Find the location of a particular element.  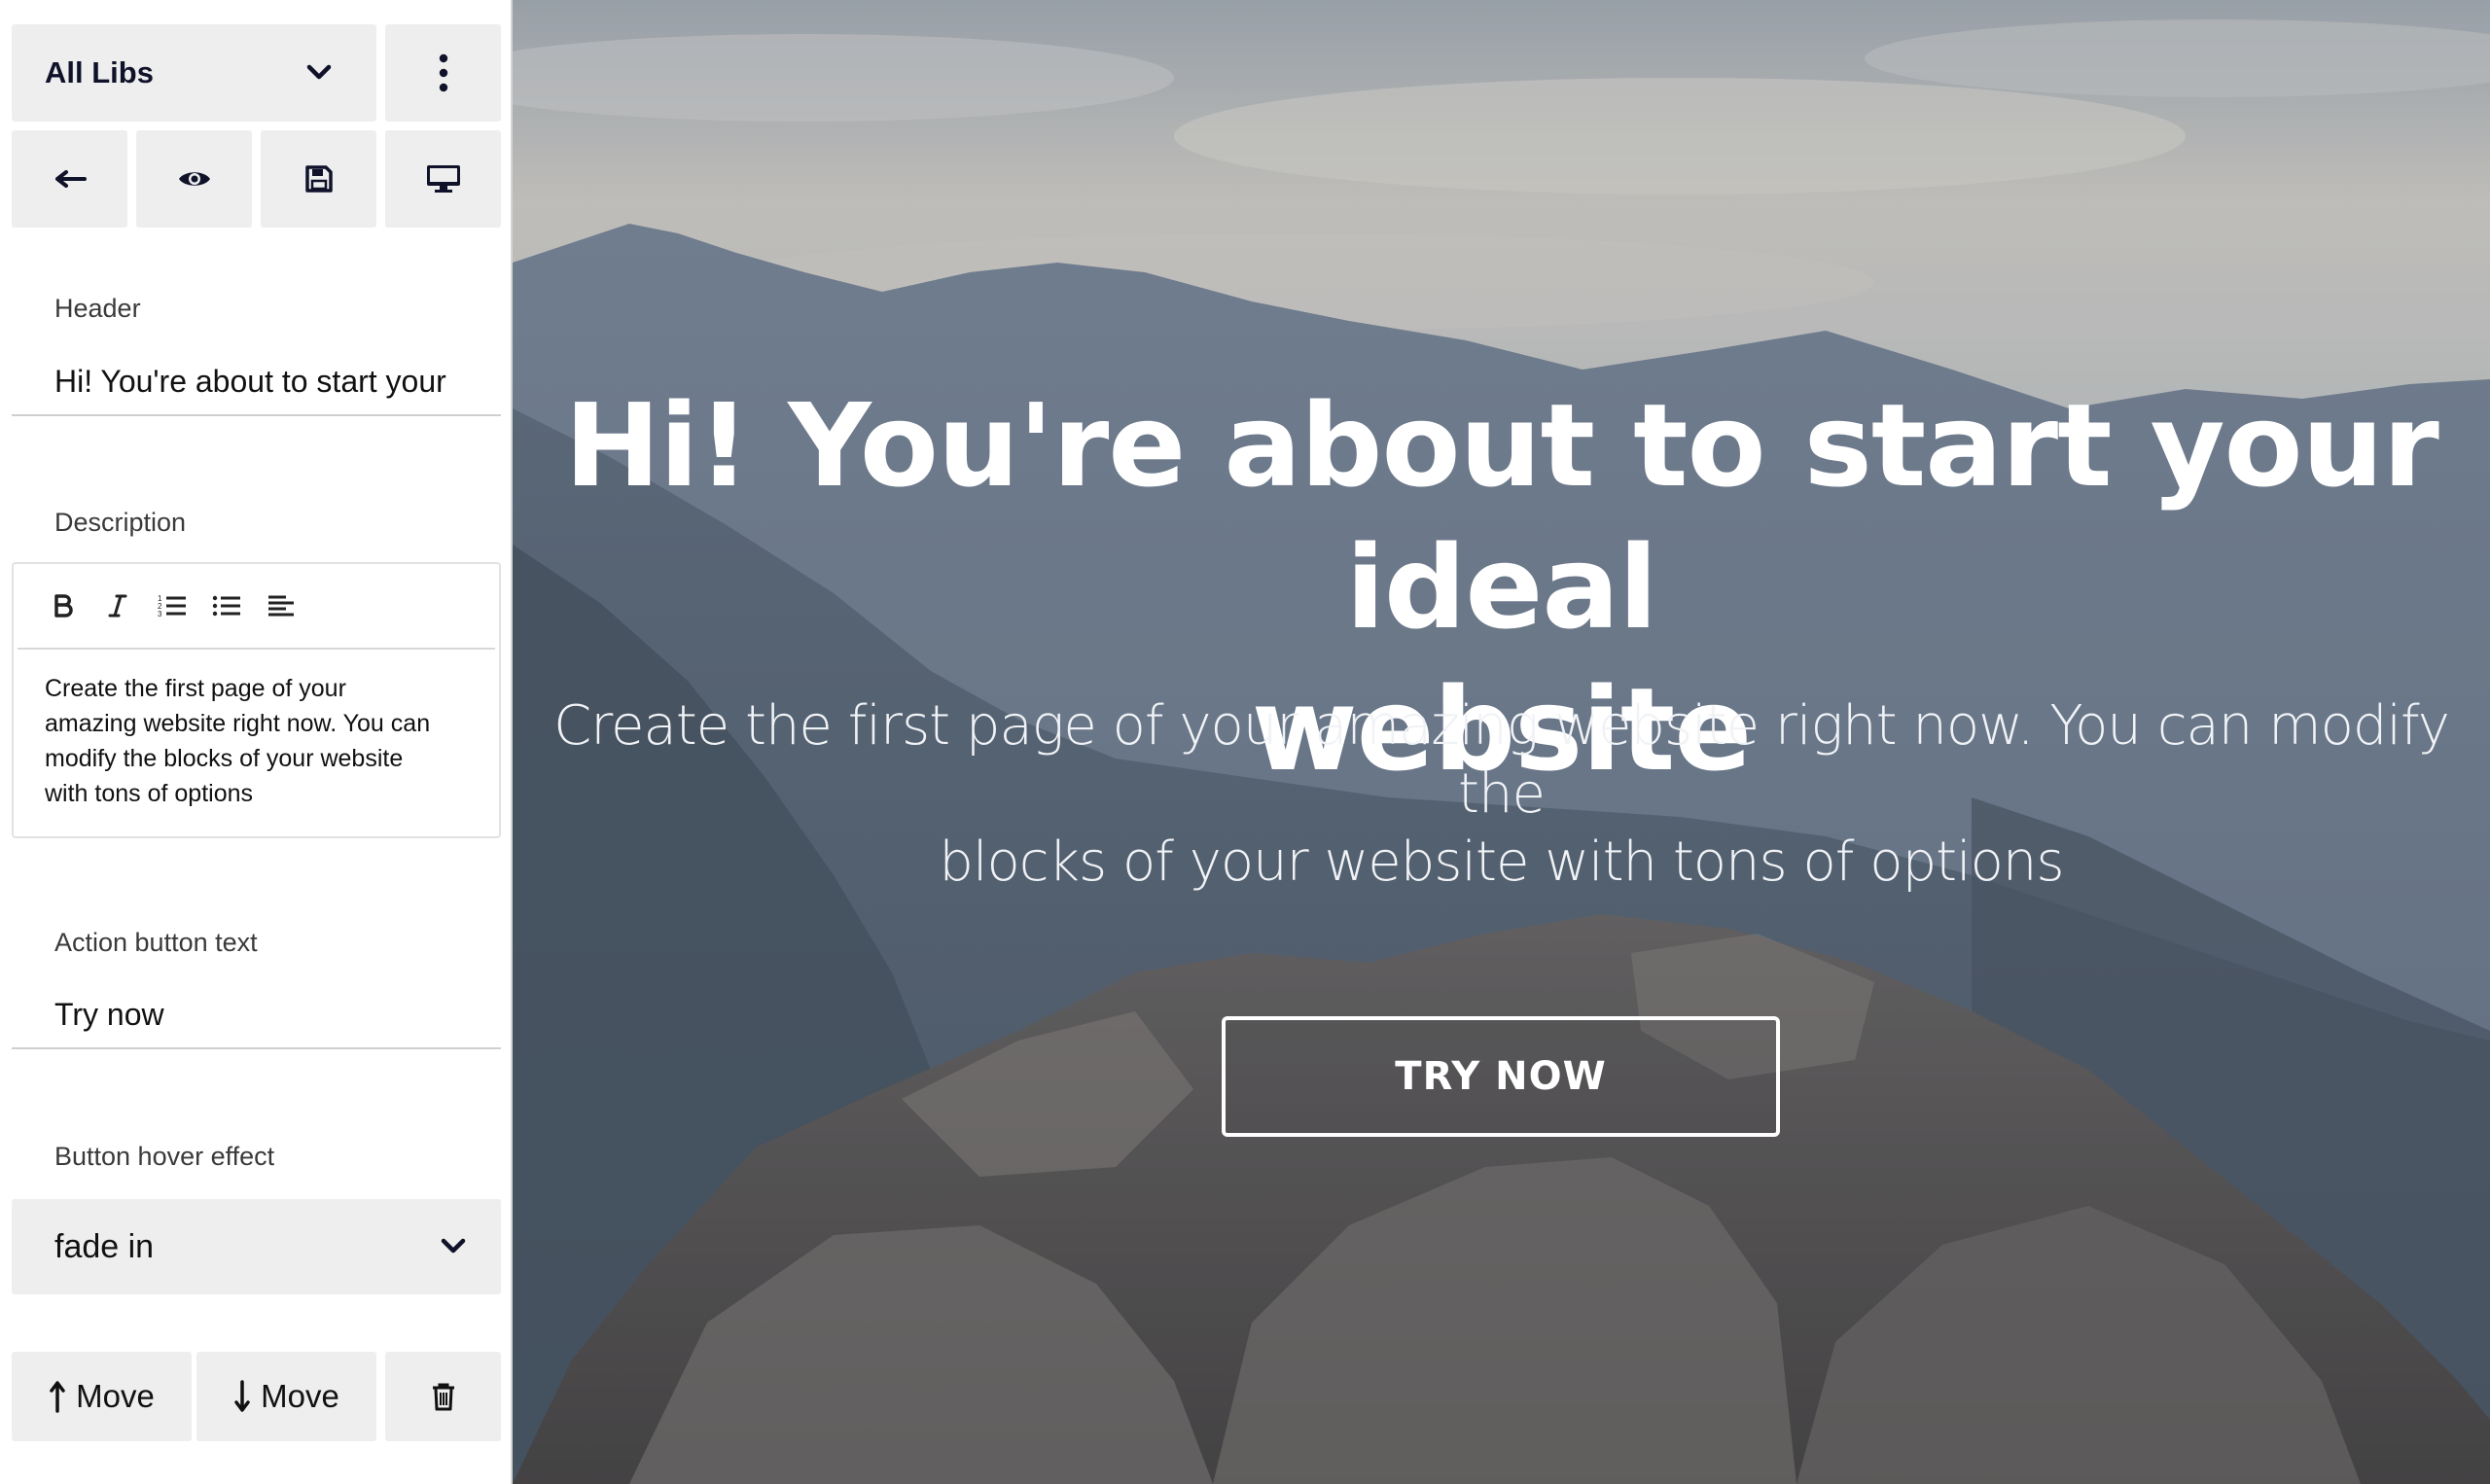

editor-toolbar: 123 is located at coordinates (256, 607).